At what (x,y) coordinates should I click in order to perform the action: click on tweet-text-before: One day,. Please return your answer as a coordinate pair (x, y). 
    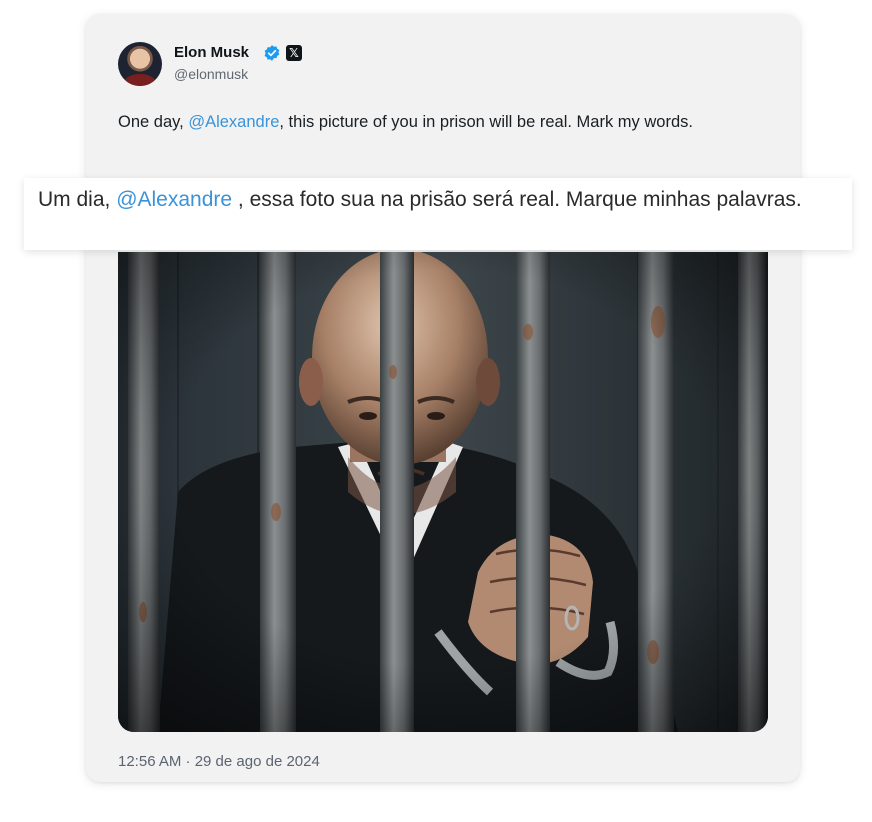
    Looking at the image, I should click on (153, 122).